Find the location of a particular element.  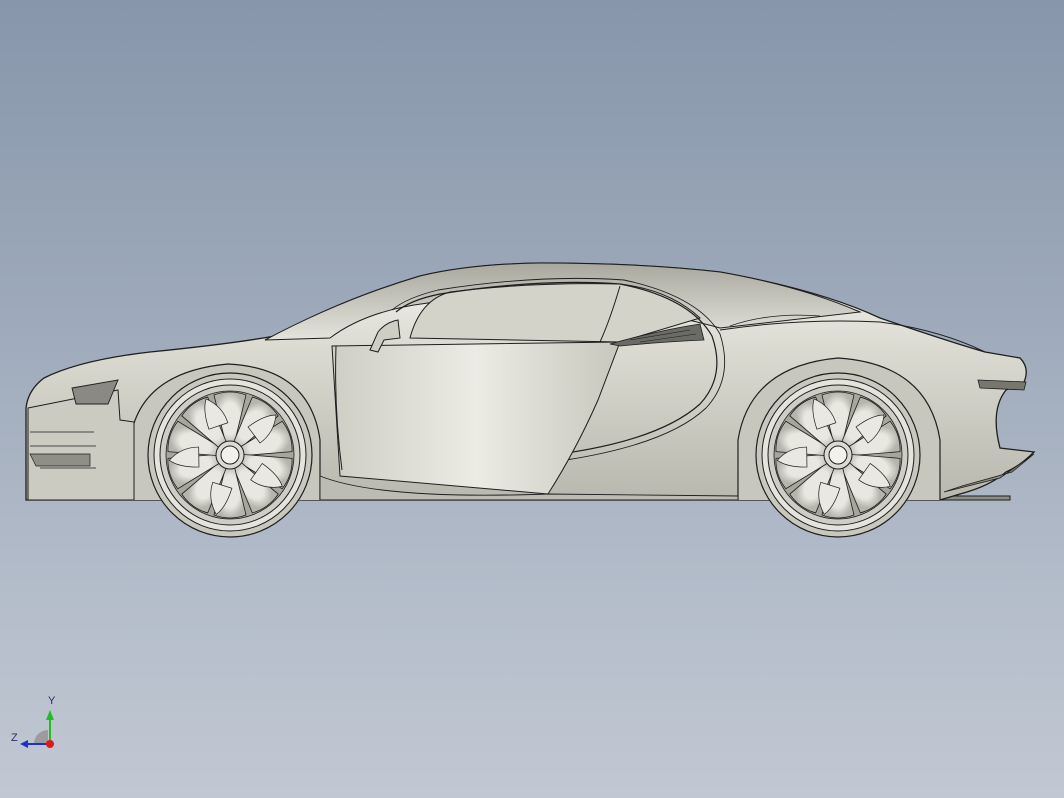

front-bumper is located at coordinates (81, 445).